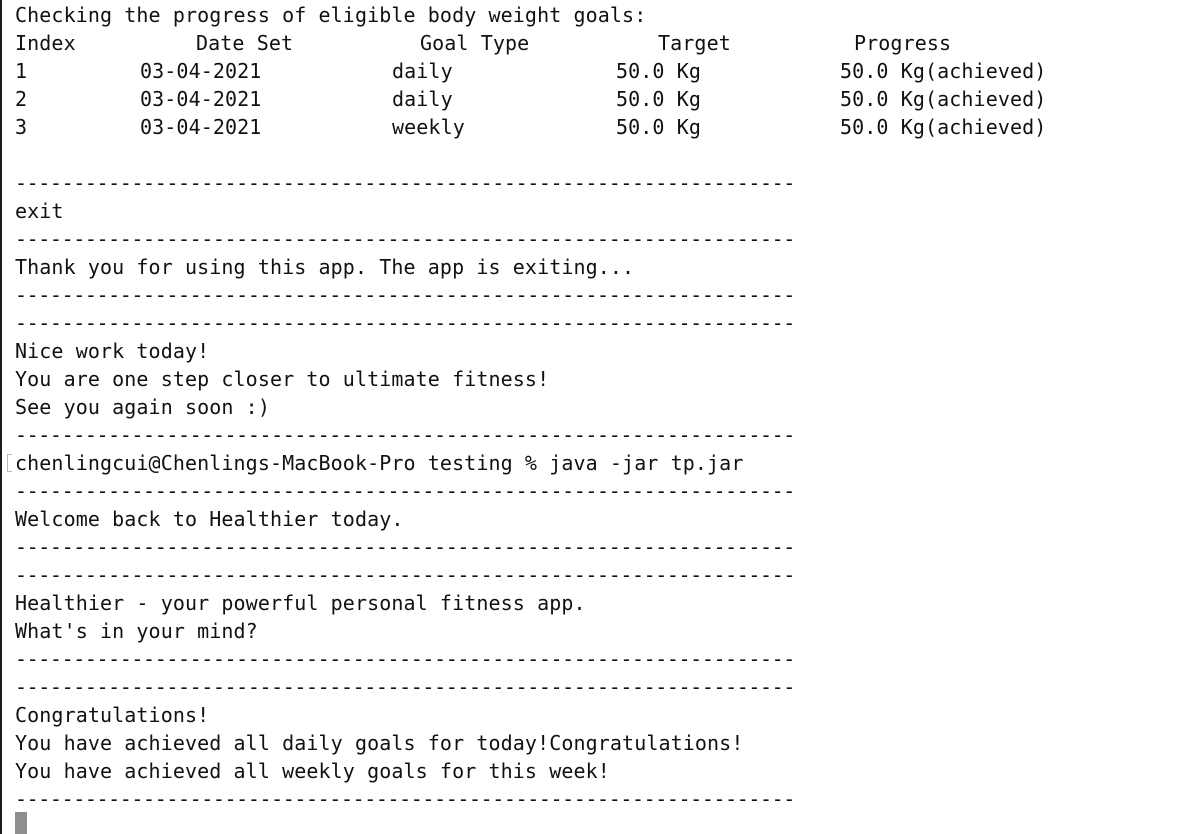 This screenshot has height=834, width=1200. Describe the element at coordinates (428, 127) in the screenshot. I see `cell-goal-type: weekly` at that location.